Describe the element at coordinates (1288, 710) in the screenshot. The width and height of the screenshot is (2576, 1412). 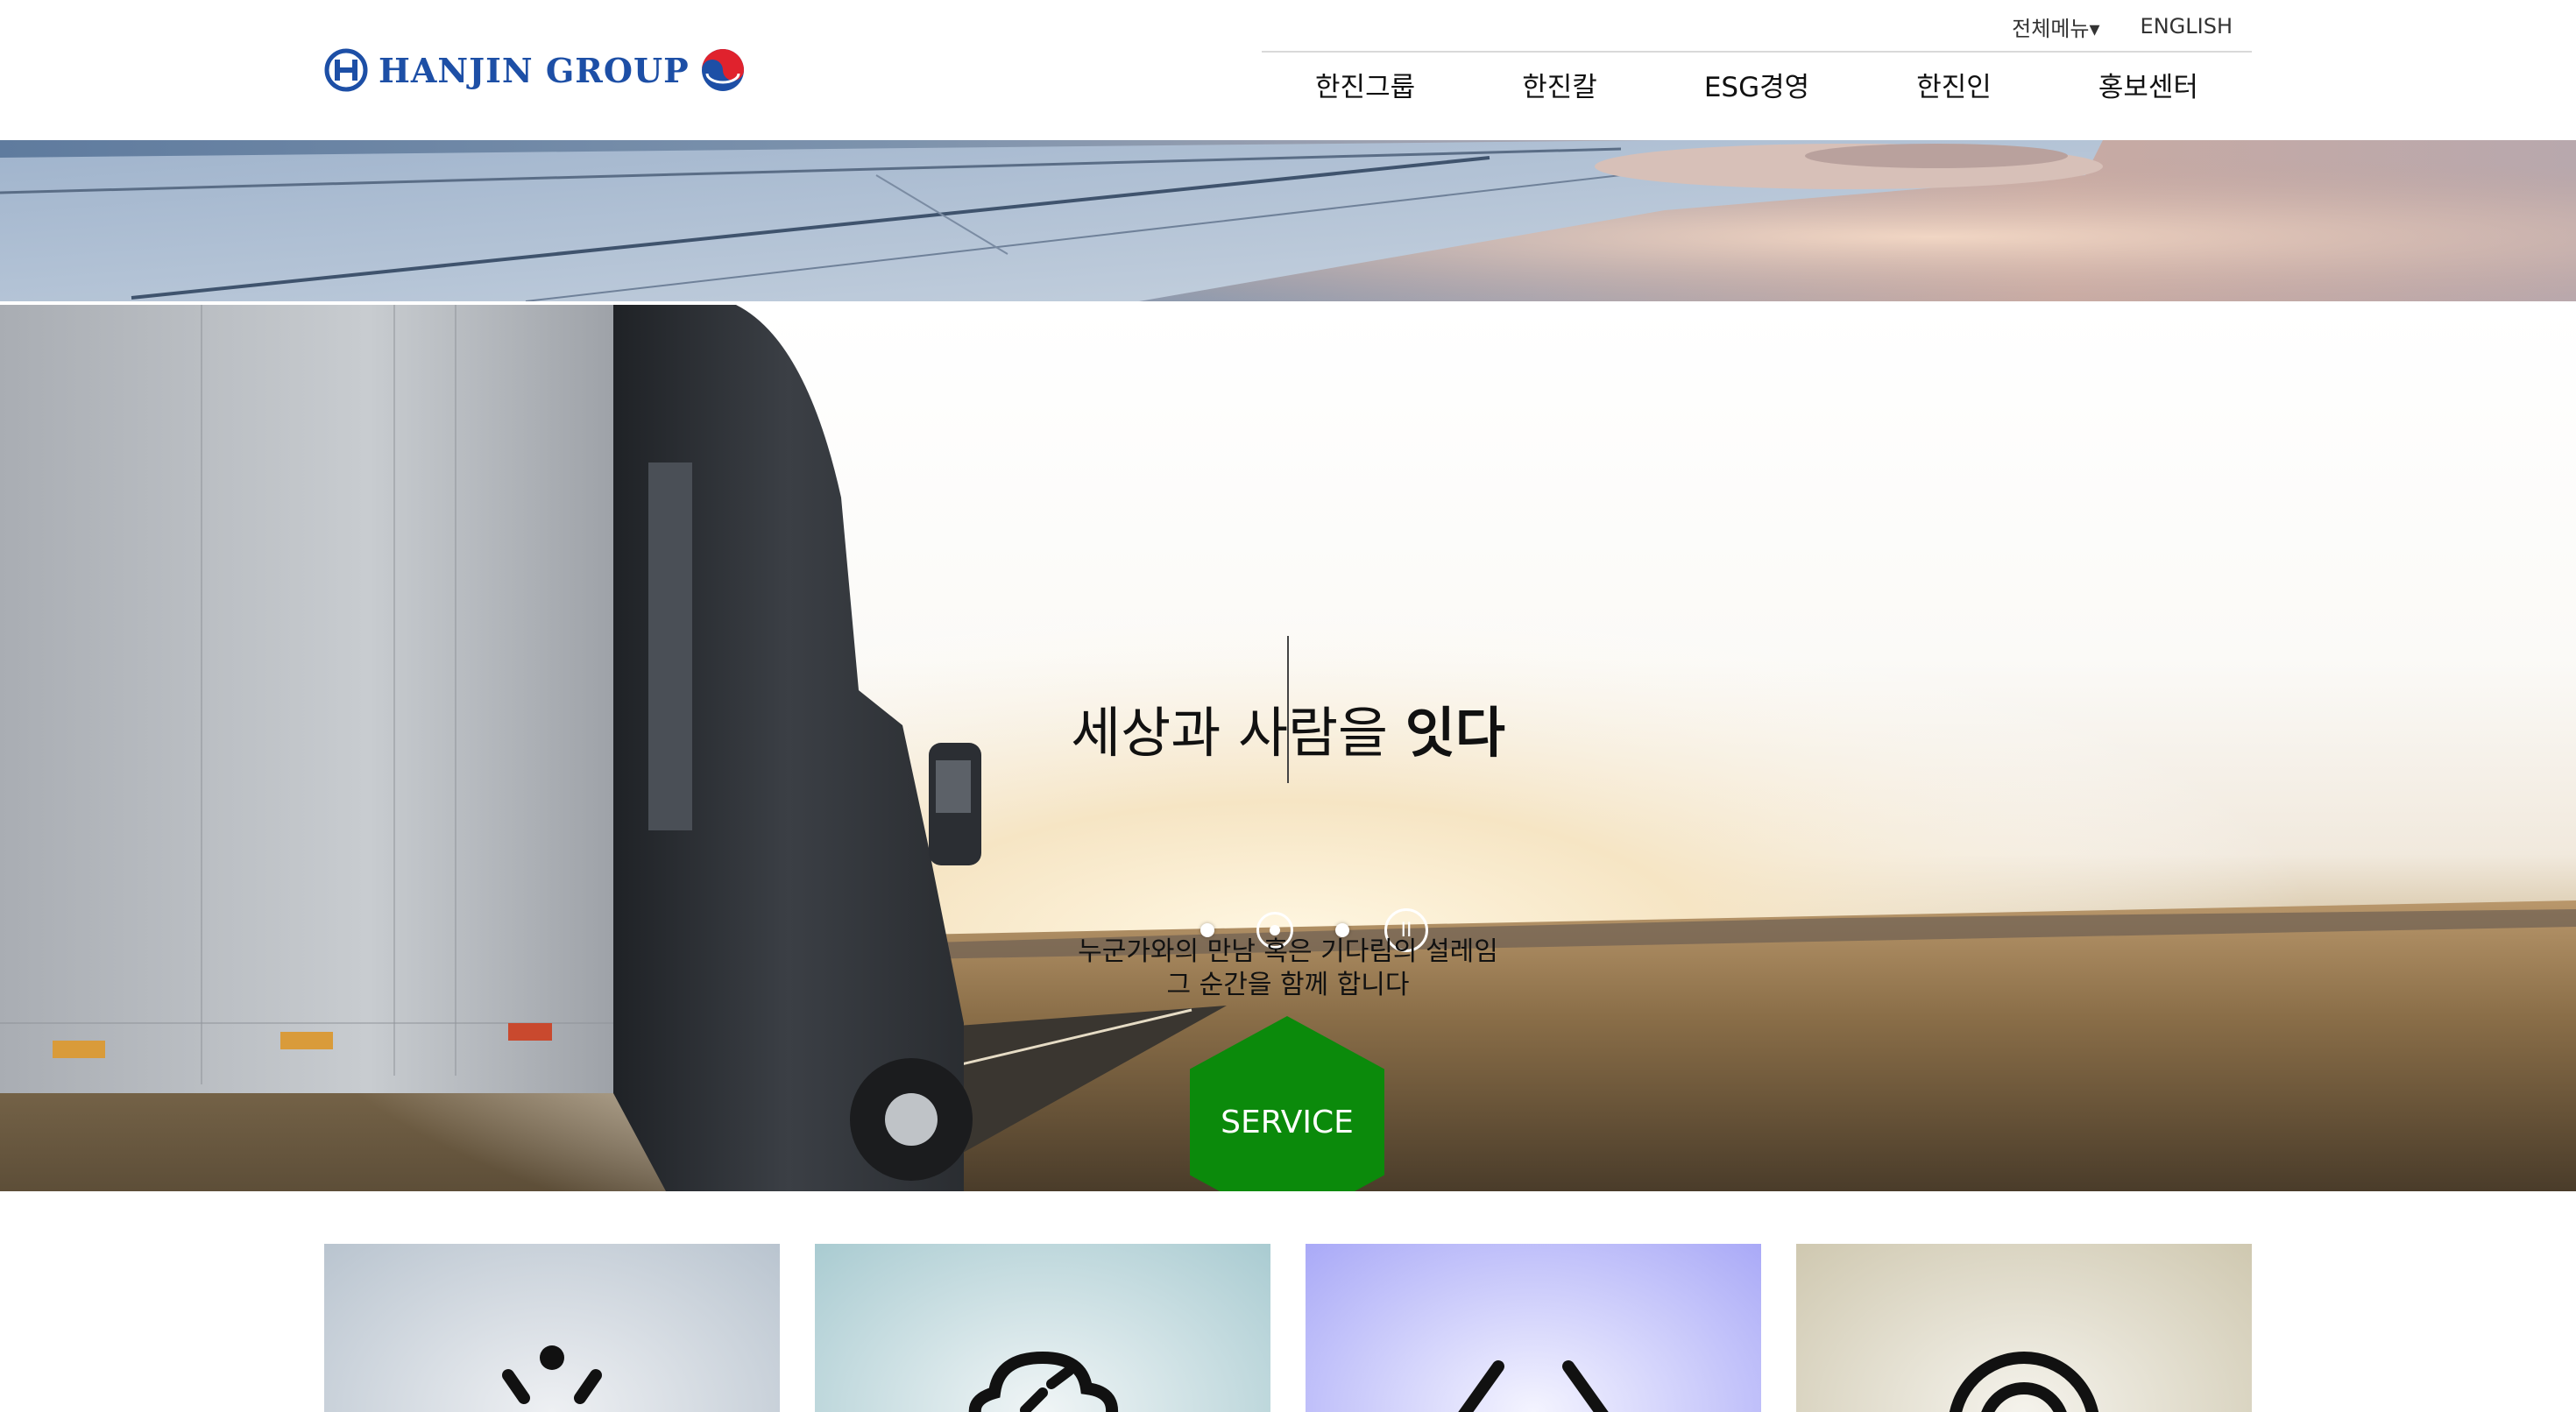
I see `slogan-connector-line` at that location.